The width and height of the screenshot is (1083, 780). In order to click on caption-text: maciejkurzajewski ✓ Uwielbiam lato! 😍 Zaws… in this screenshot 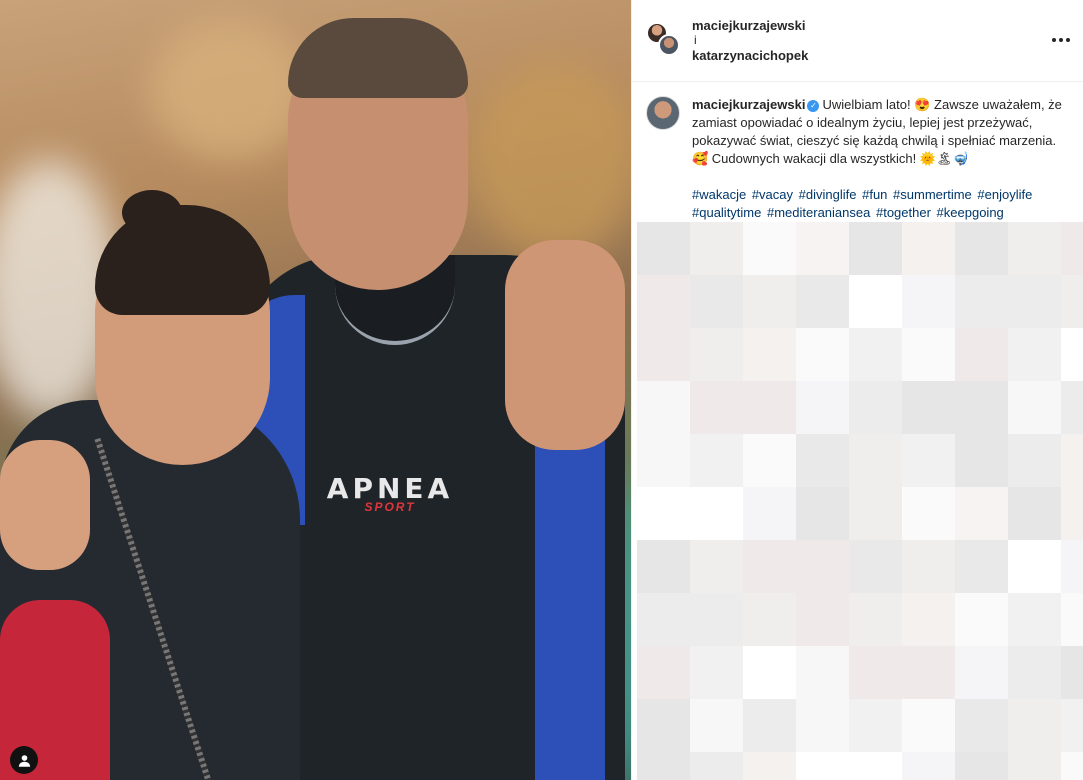, I will do `click(878, 168)`.